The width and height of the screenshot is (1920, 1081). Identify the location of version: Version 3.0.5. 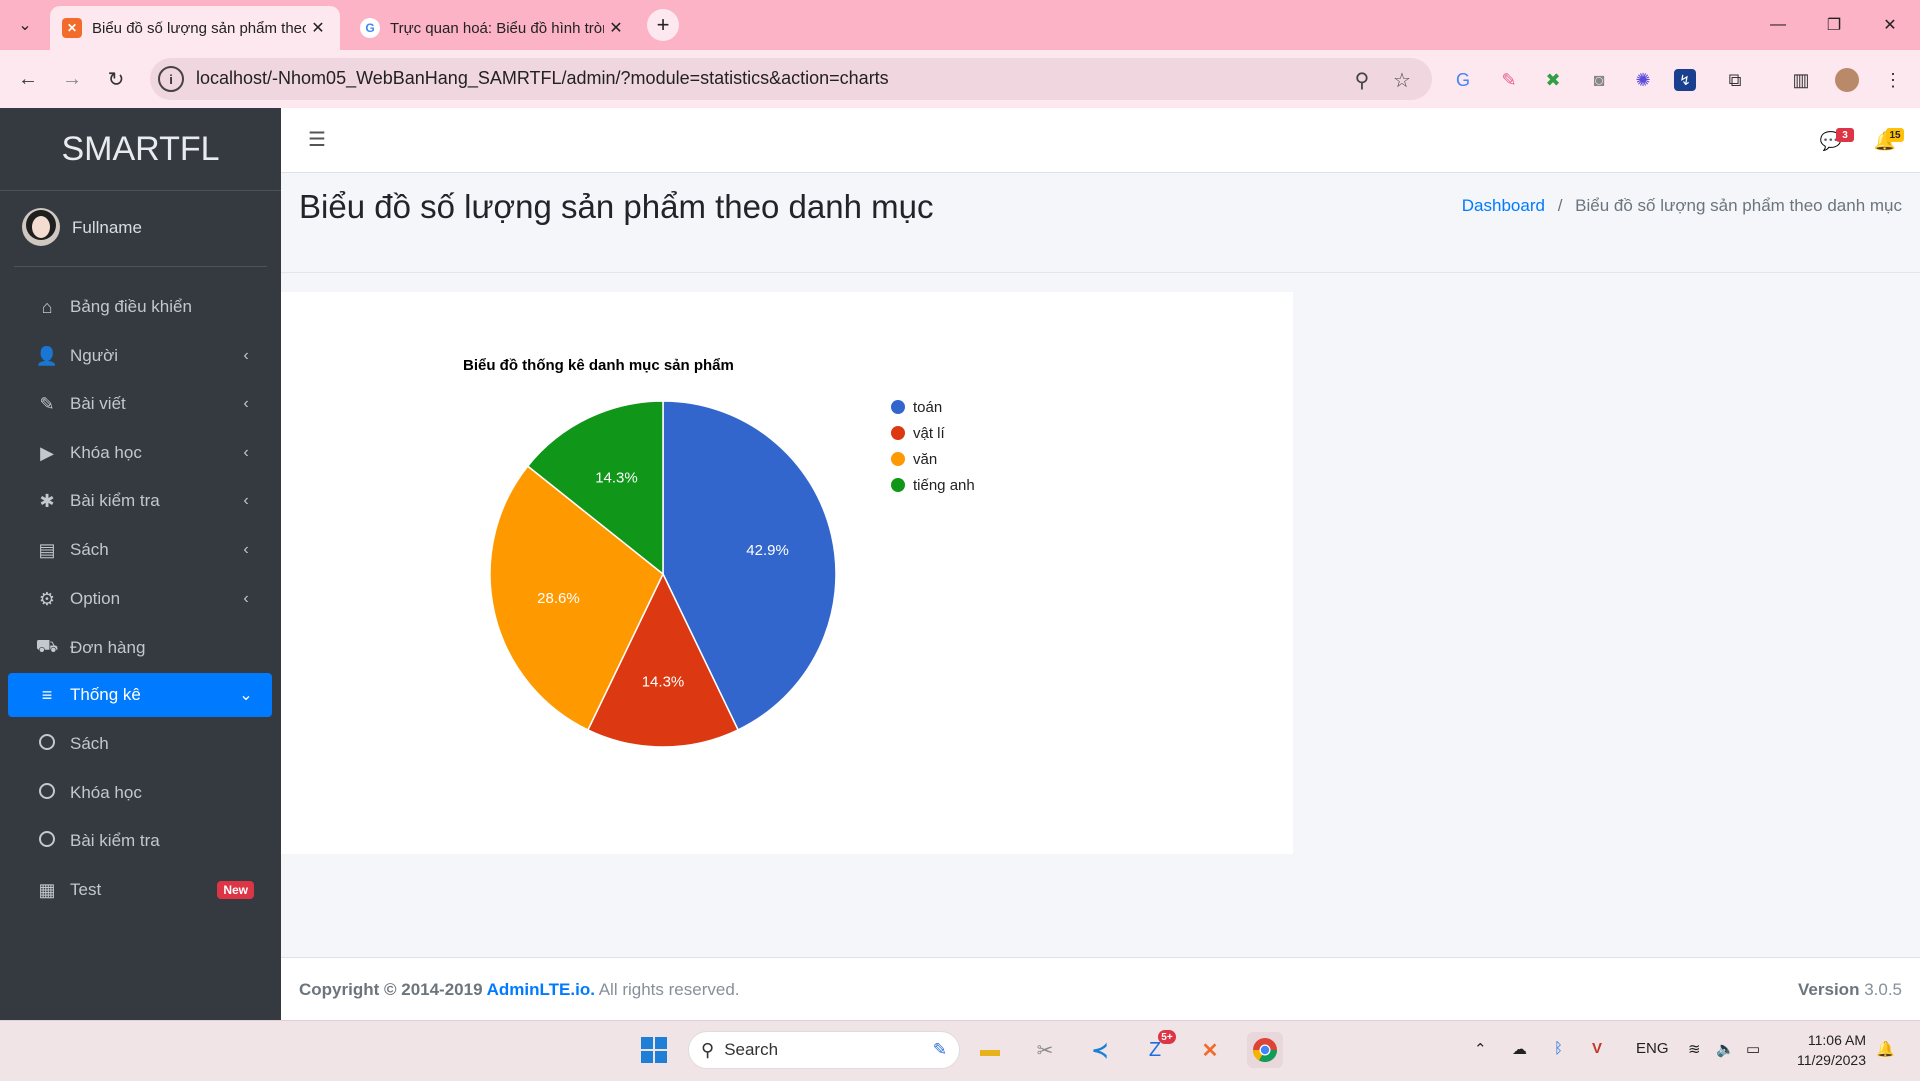
(1850, 990).